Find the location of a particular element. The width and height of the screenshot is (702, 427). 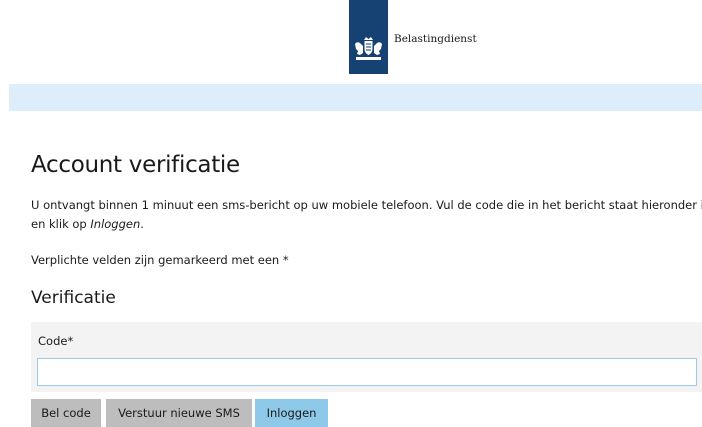

intro-line-2: en klik op Inloggen. is located at coordinates (366, 224).